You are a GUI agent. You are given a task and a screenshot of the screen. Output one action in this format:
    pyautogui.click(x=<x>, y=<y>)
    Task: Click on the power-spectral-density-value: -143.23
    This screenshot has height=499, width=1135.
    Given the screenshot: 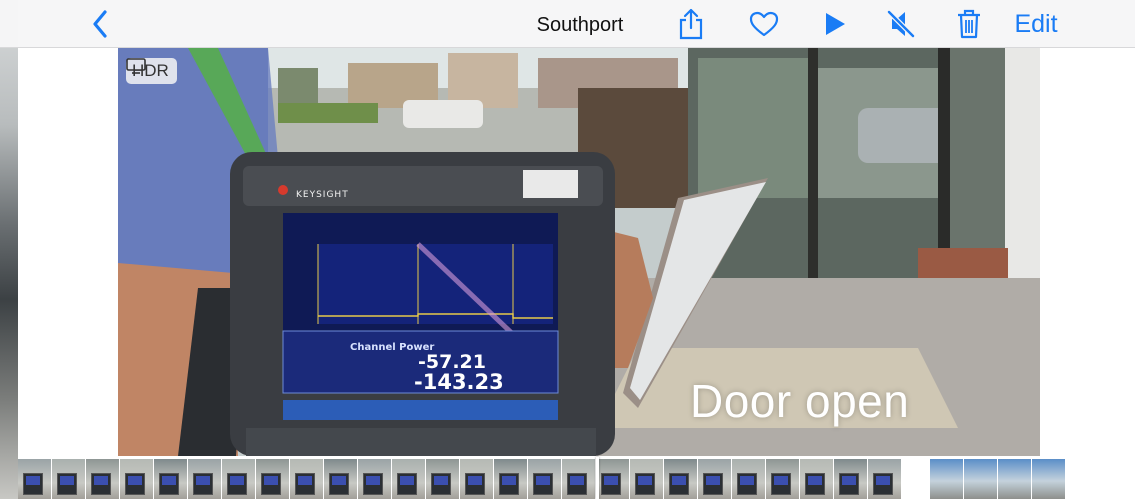 What is the action you would take?
    pyautogui.click(x=459, y=382)
    